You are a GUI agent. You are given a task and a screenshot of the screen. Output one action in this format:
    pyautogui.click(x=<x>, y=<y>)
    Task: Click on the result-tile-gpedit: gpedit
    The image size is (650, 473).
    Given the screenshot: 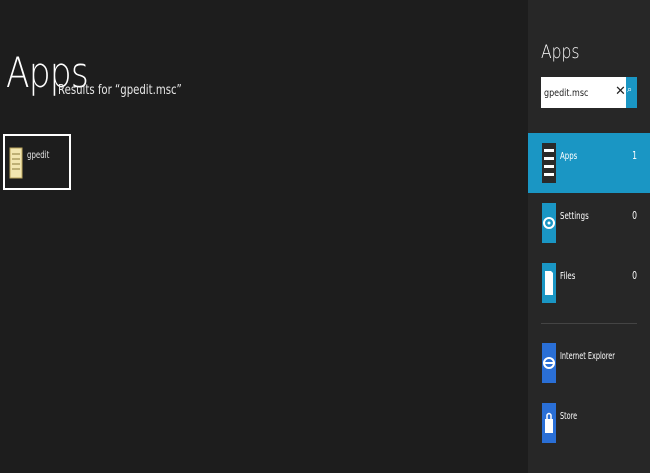 What is the action you would take?
    pyautogui.click(x=37, y=162)
    